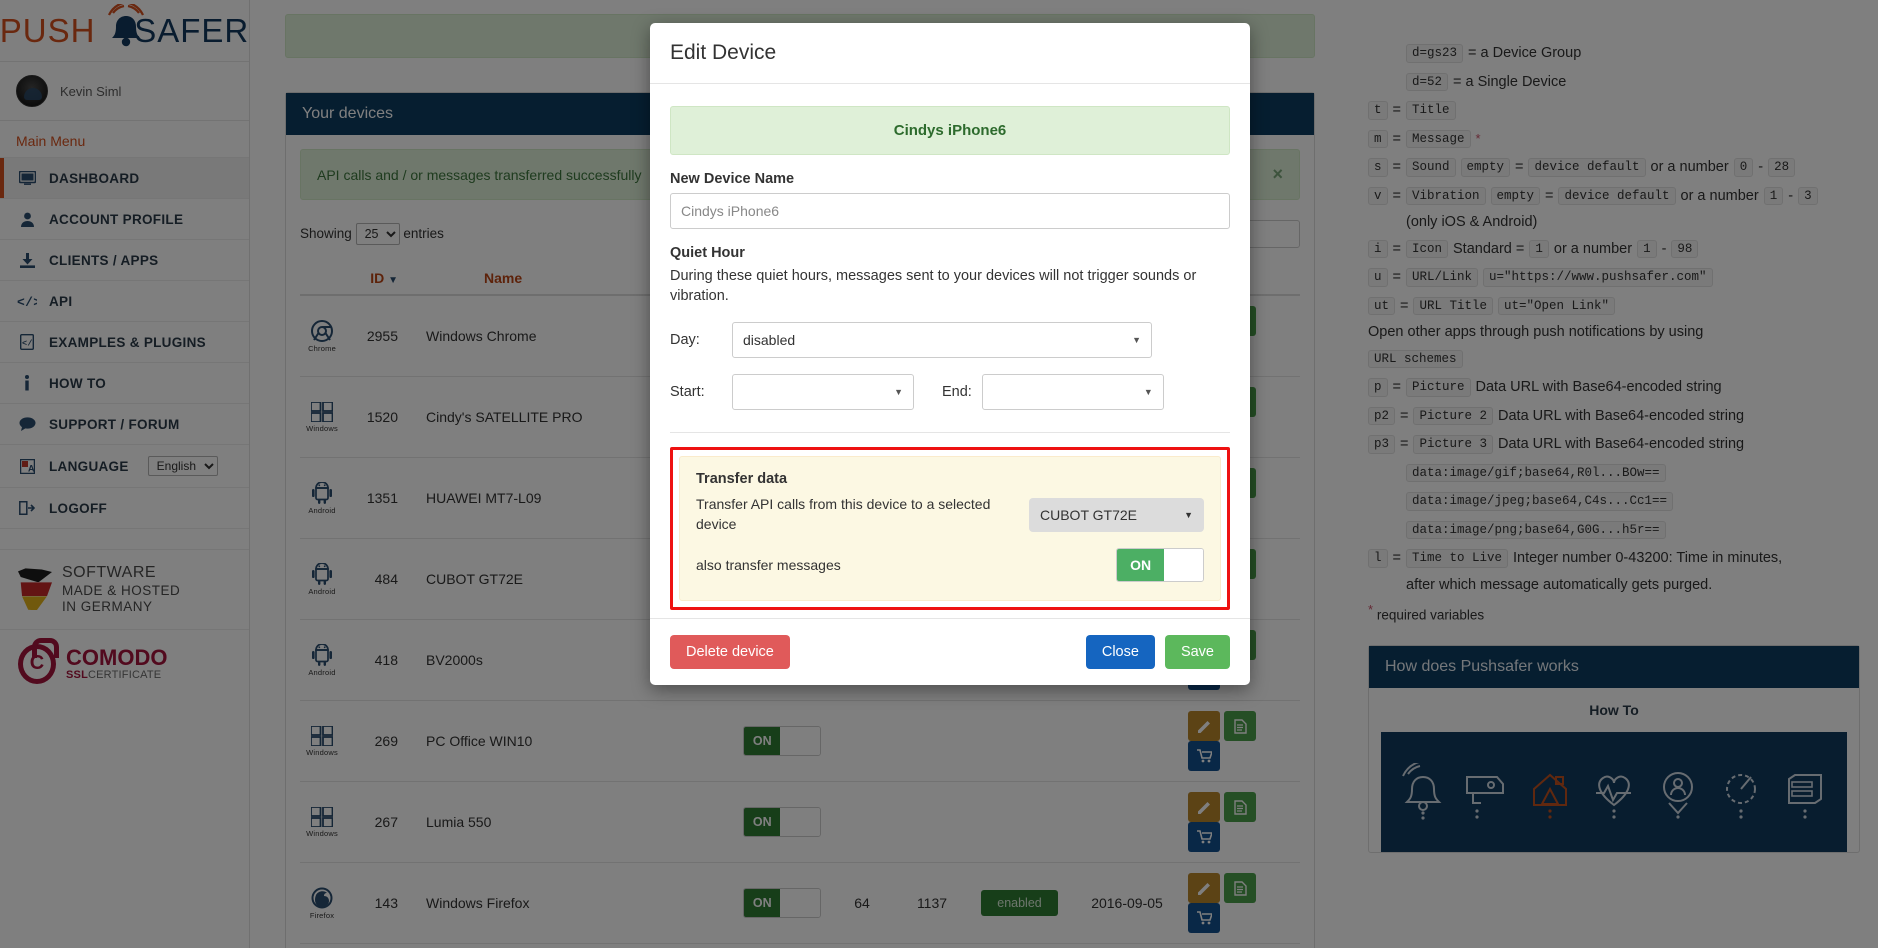 This screenshot has width=1878, height=948. I want to click on transfer-target-device-select: CUBOT GT72E ▼, so click(1116, 514).